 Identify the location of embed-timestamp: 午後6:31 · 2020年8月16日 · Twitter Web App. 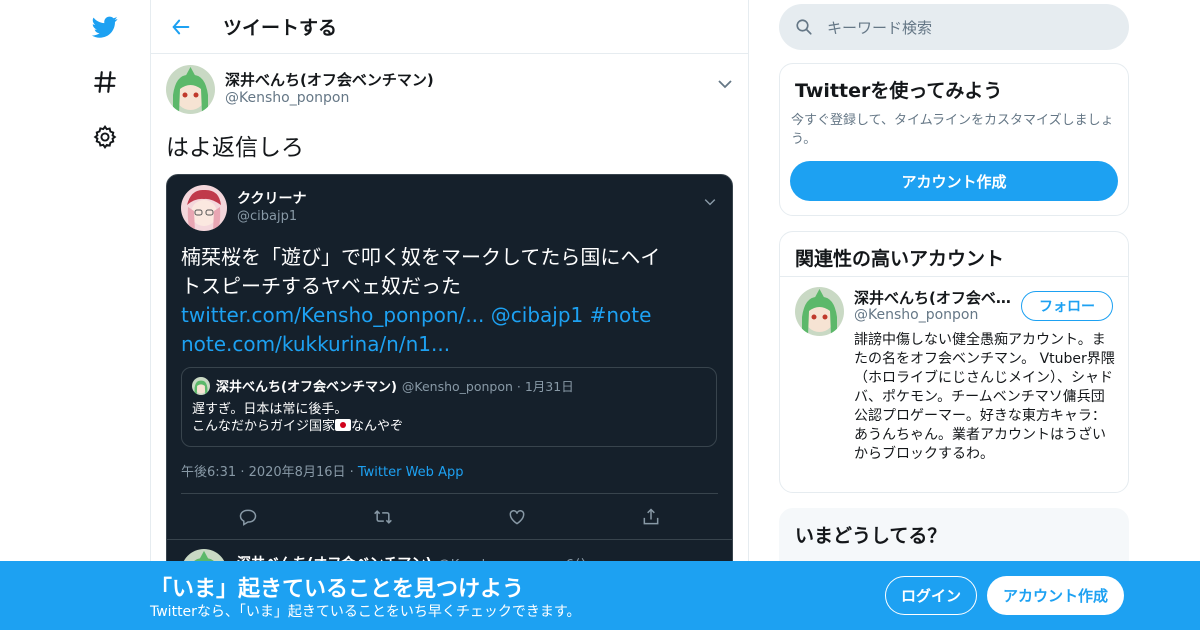
(322, 470).